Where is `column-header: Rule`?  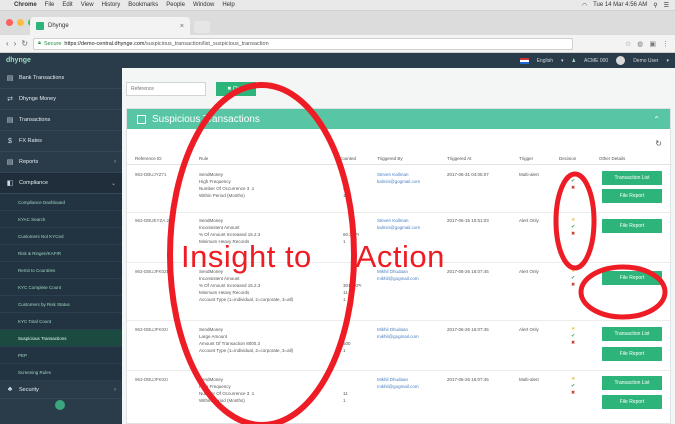 column-header: Rule is located at coordinates (203, 158).